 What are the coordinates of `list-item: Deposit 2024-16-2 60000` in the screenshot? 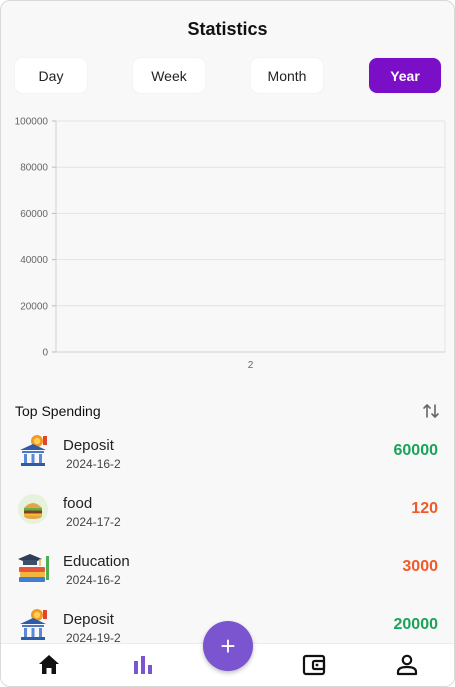 It's located at (227, 453).